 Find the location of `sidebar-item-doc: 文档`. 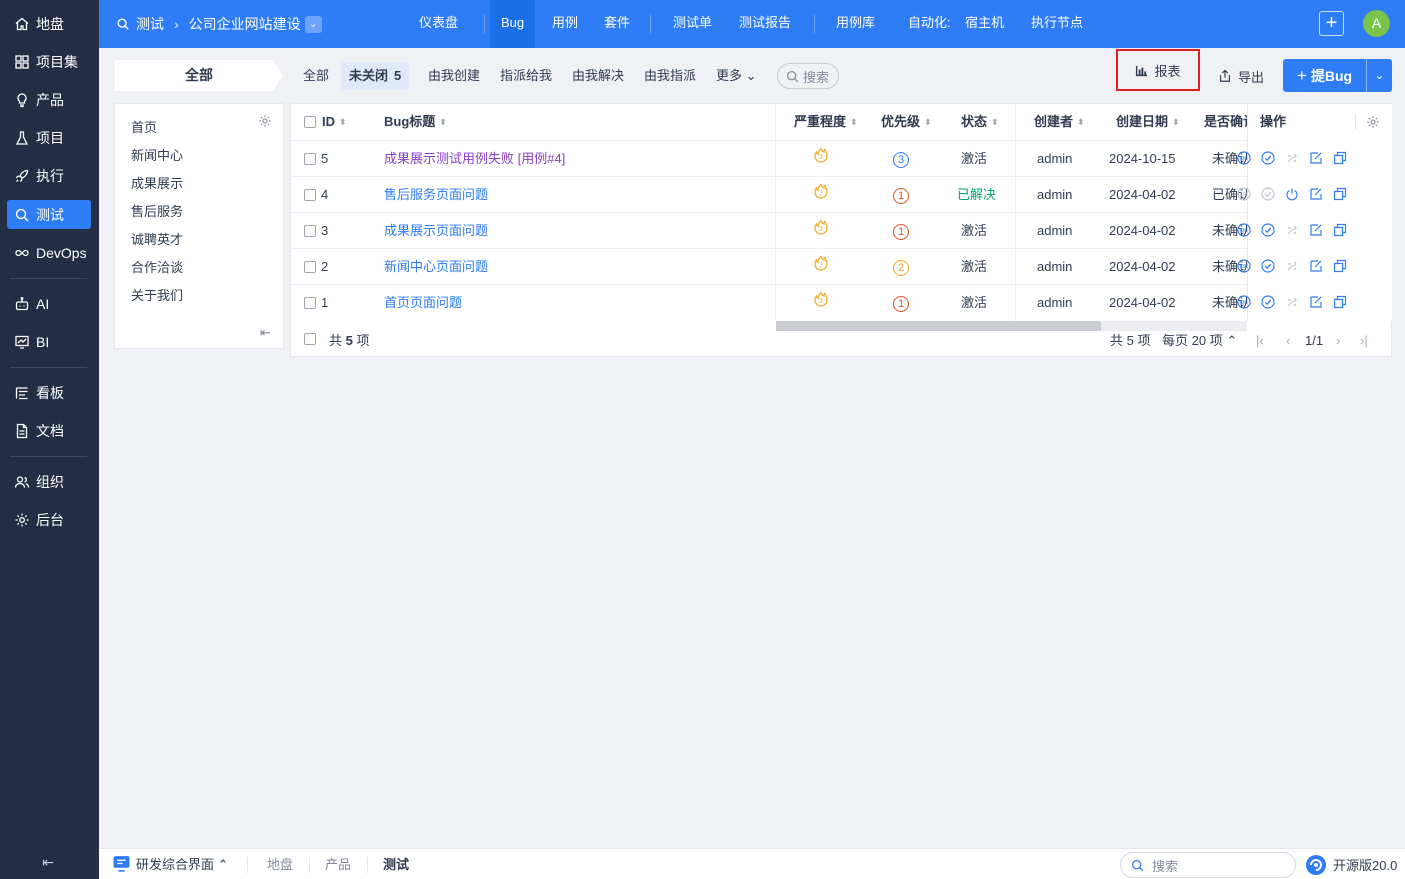

sidebar-item-doc: 文档 is located at coordinates (49, 430).